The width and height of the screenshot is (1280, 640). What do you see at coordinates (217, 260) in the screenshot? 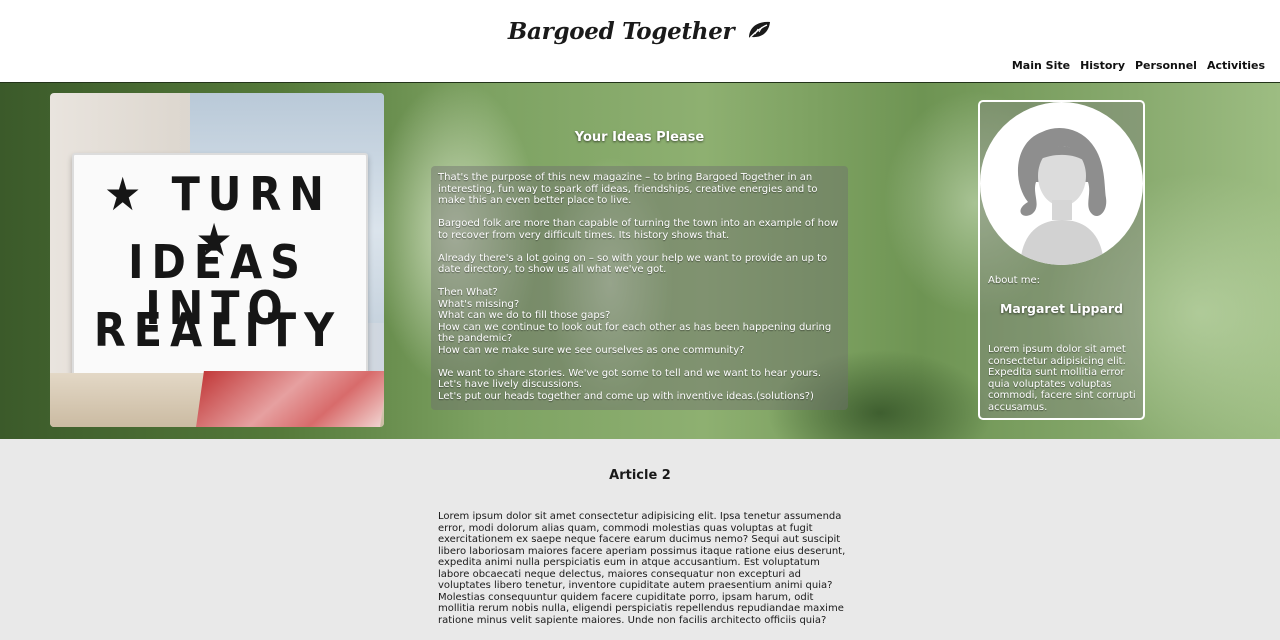
I see `lightbox-sign-image: ★ TURN ★ IDEAS INTO REALITY` at bounding box center [217, 260].